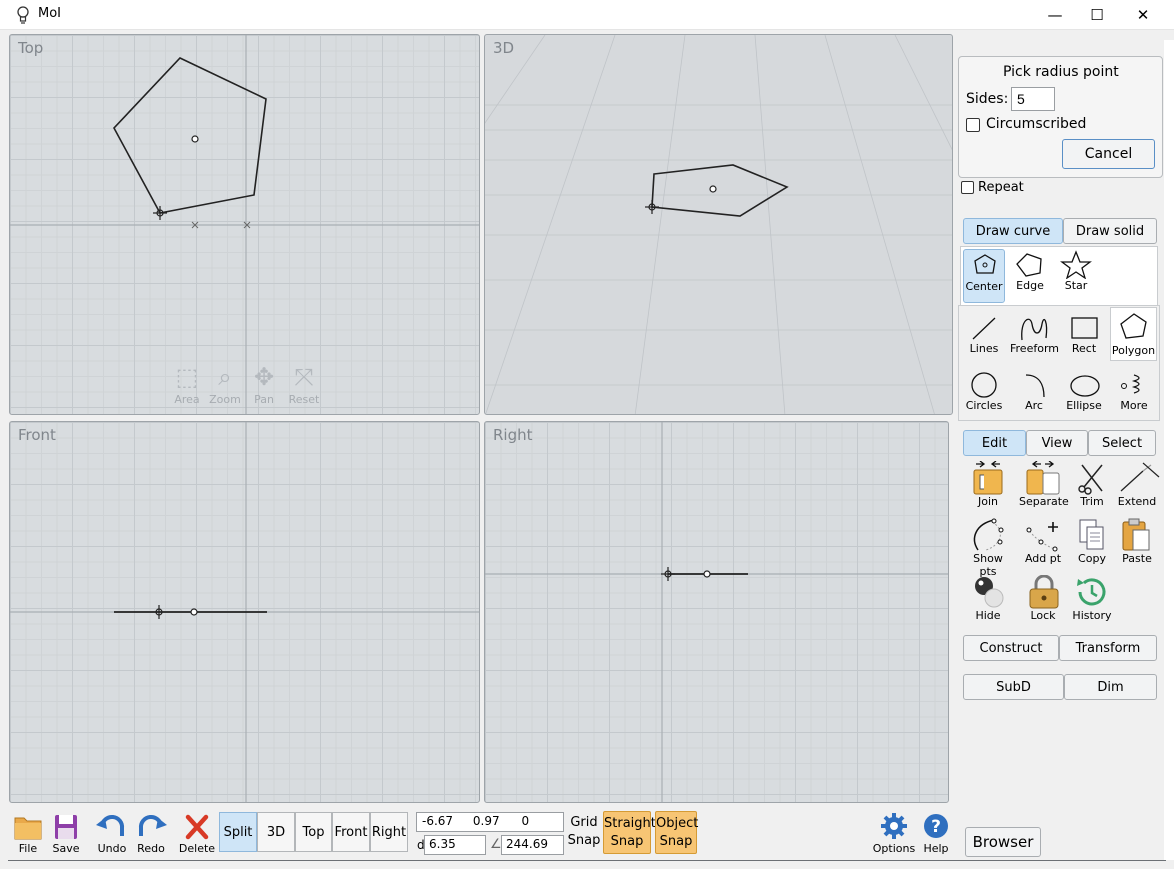 This screenshot has height=869, width=1174. Describe the element at coordinates (532, 845) in the screenshot. I see `angle-input: 244.69` at that location.